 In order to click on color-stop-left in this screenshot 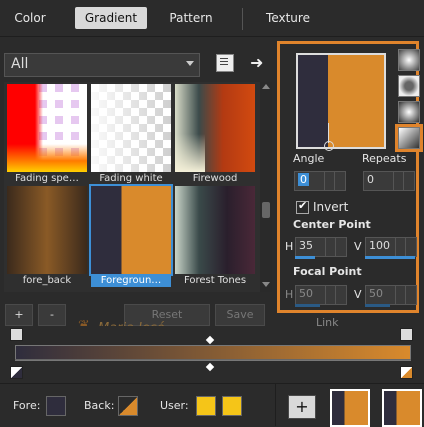, I will do `click(16, 372)`.